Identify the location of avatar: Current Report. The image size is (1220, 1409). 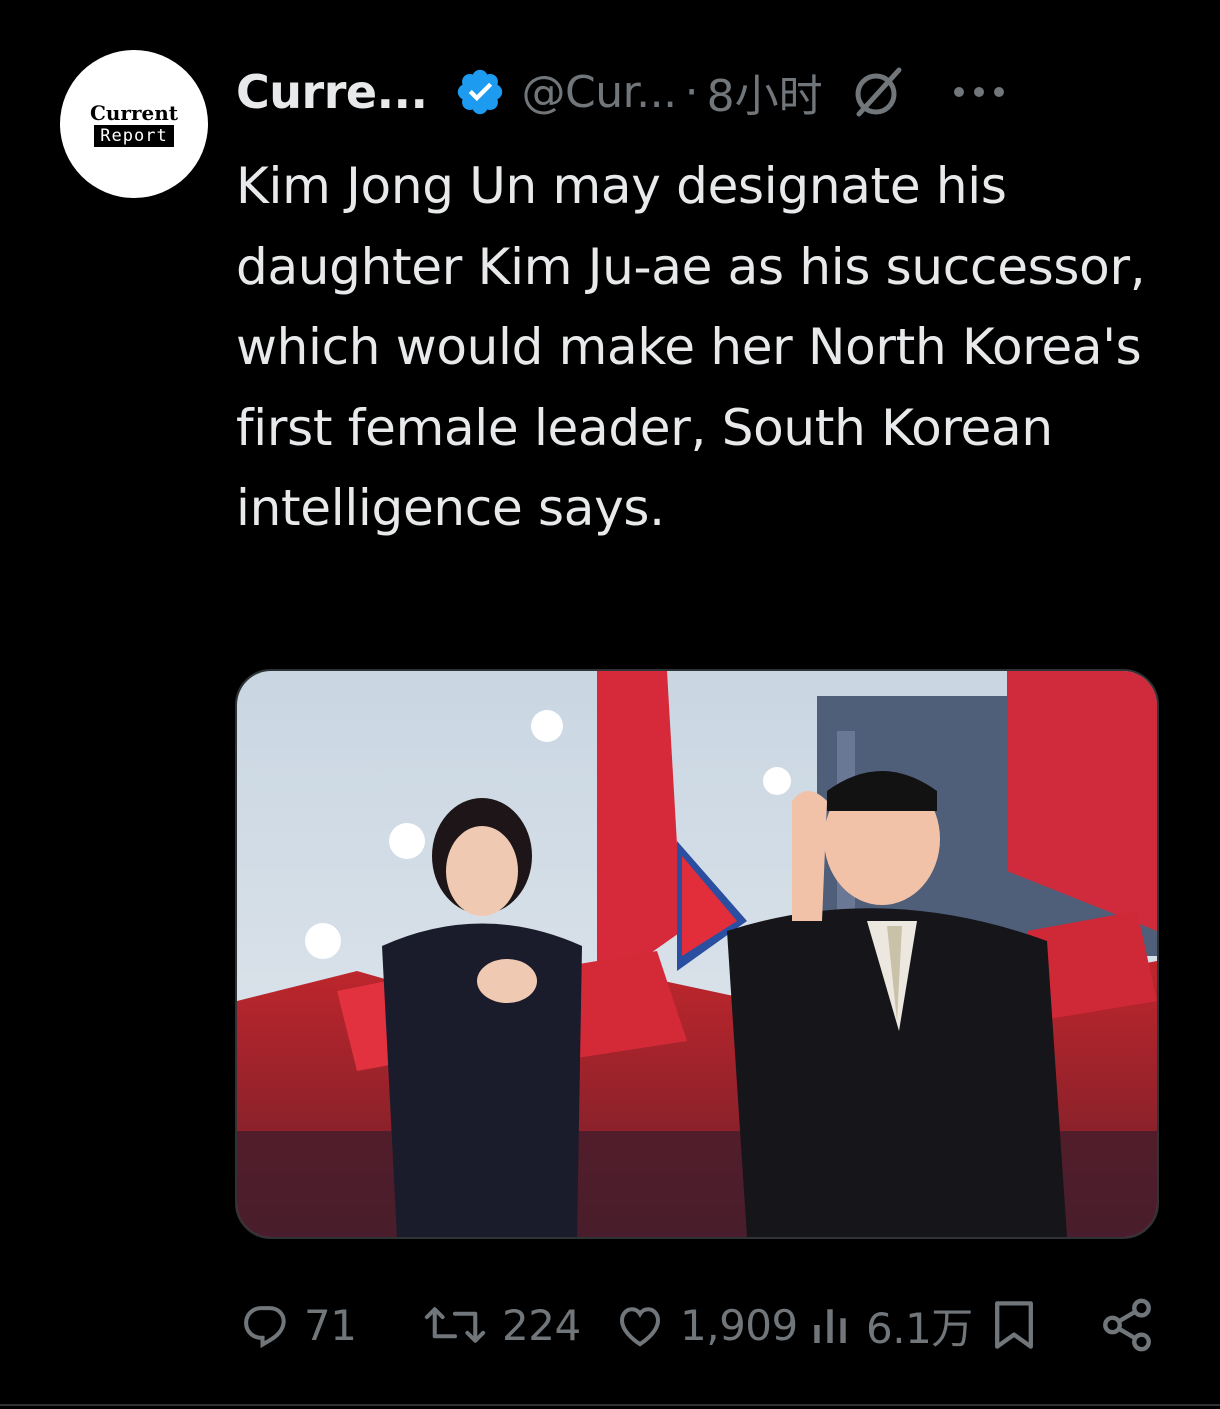
(134, 124).